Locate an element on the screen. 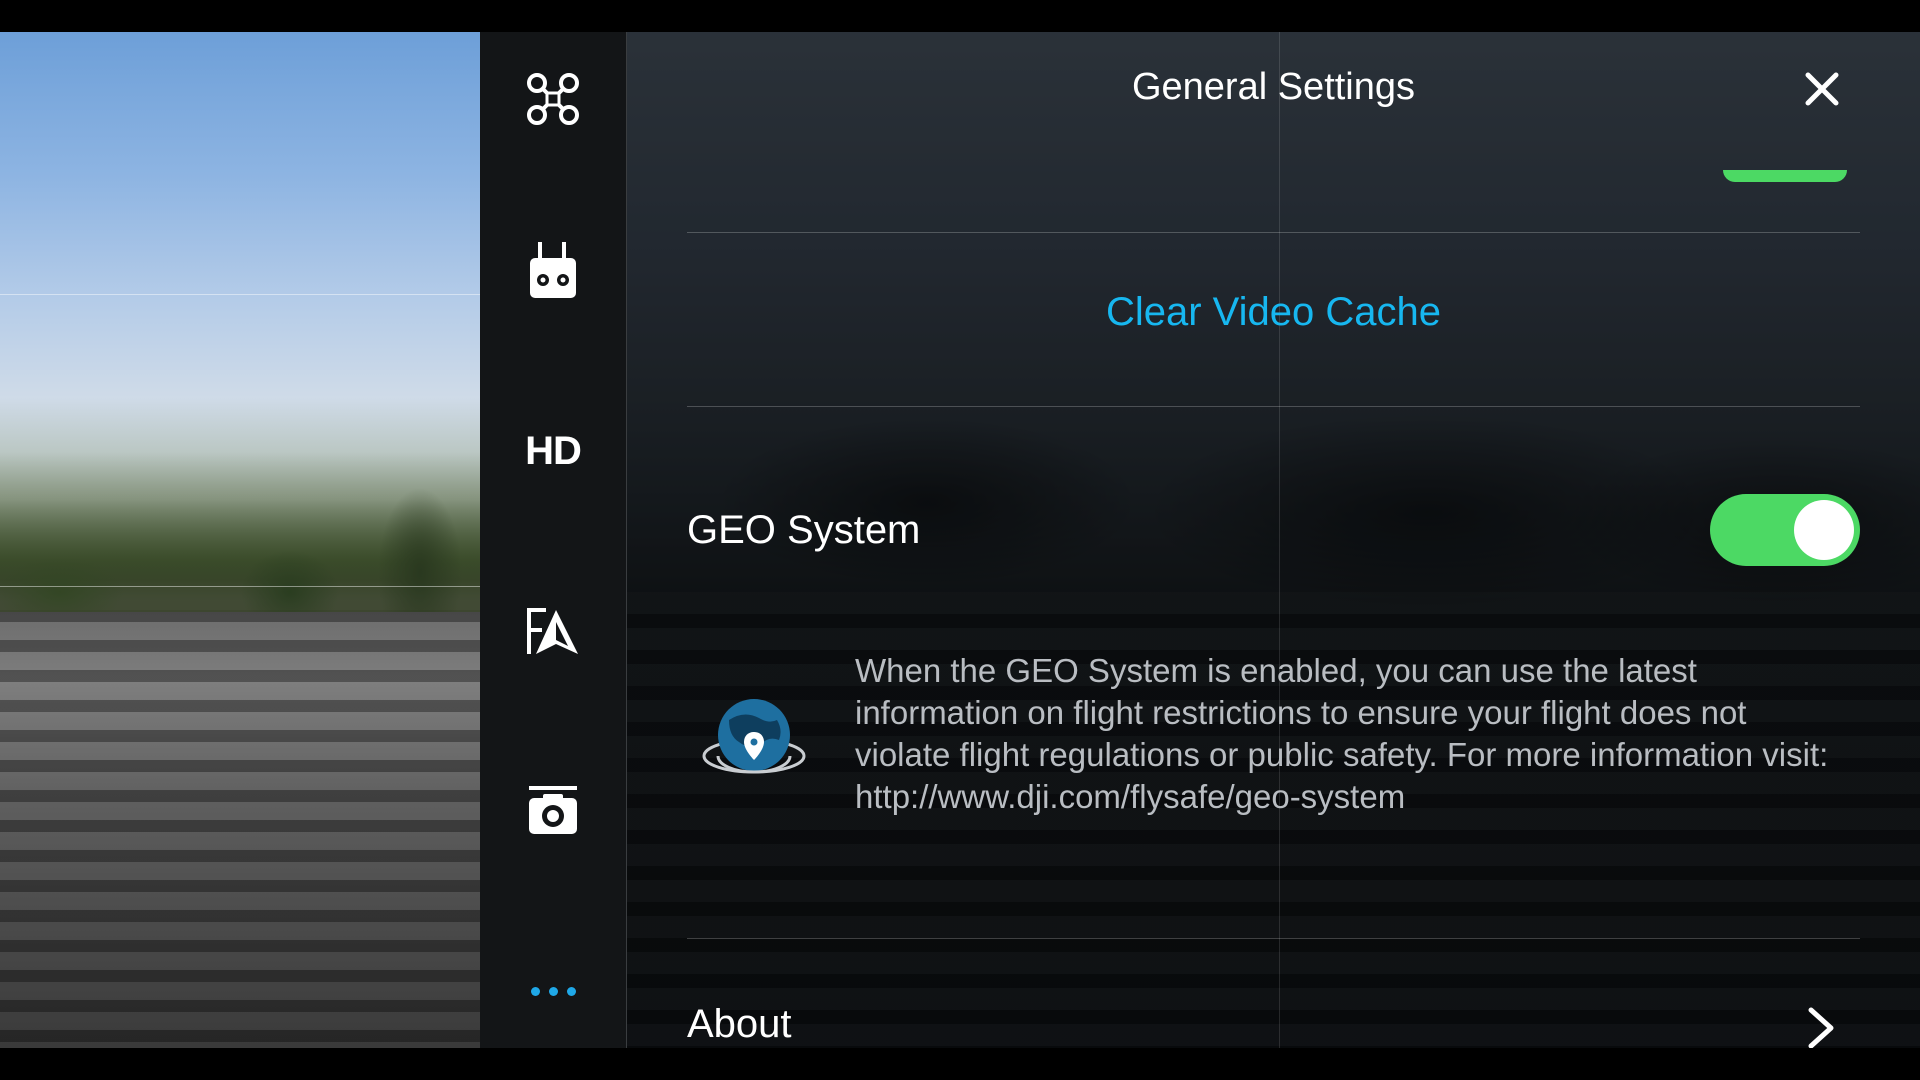  geo-system-toggle is located at coordinates (1785, 530).